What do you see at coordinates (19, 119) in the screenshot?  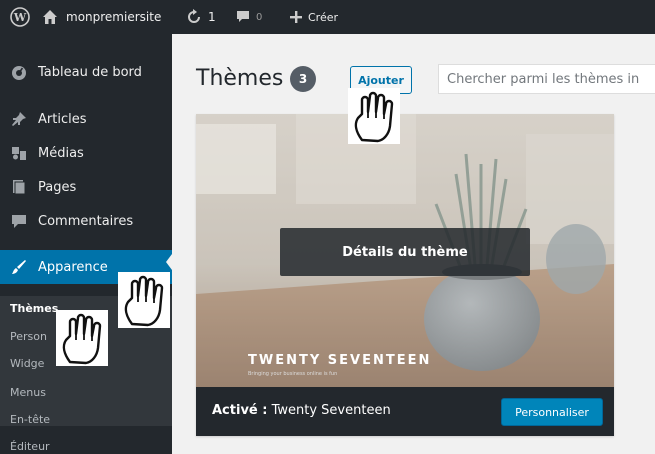 I see `pin-icon` at bounding box center [19, 119].